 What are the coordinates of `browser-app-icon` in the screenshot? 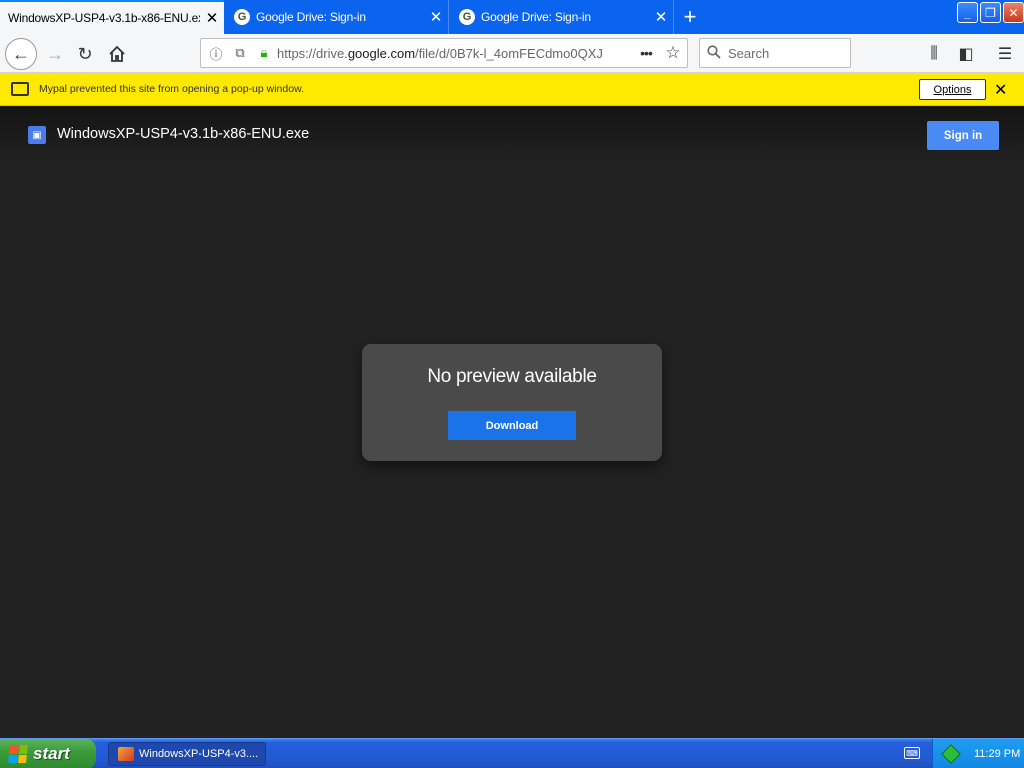 It's located at (126, 754).